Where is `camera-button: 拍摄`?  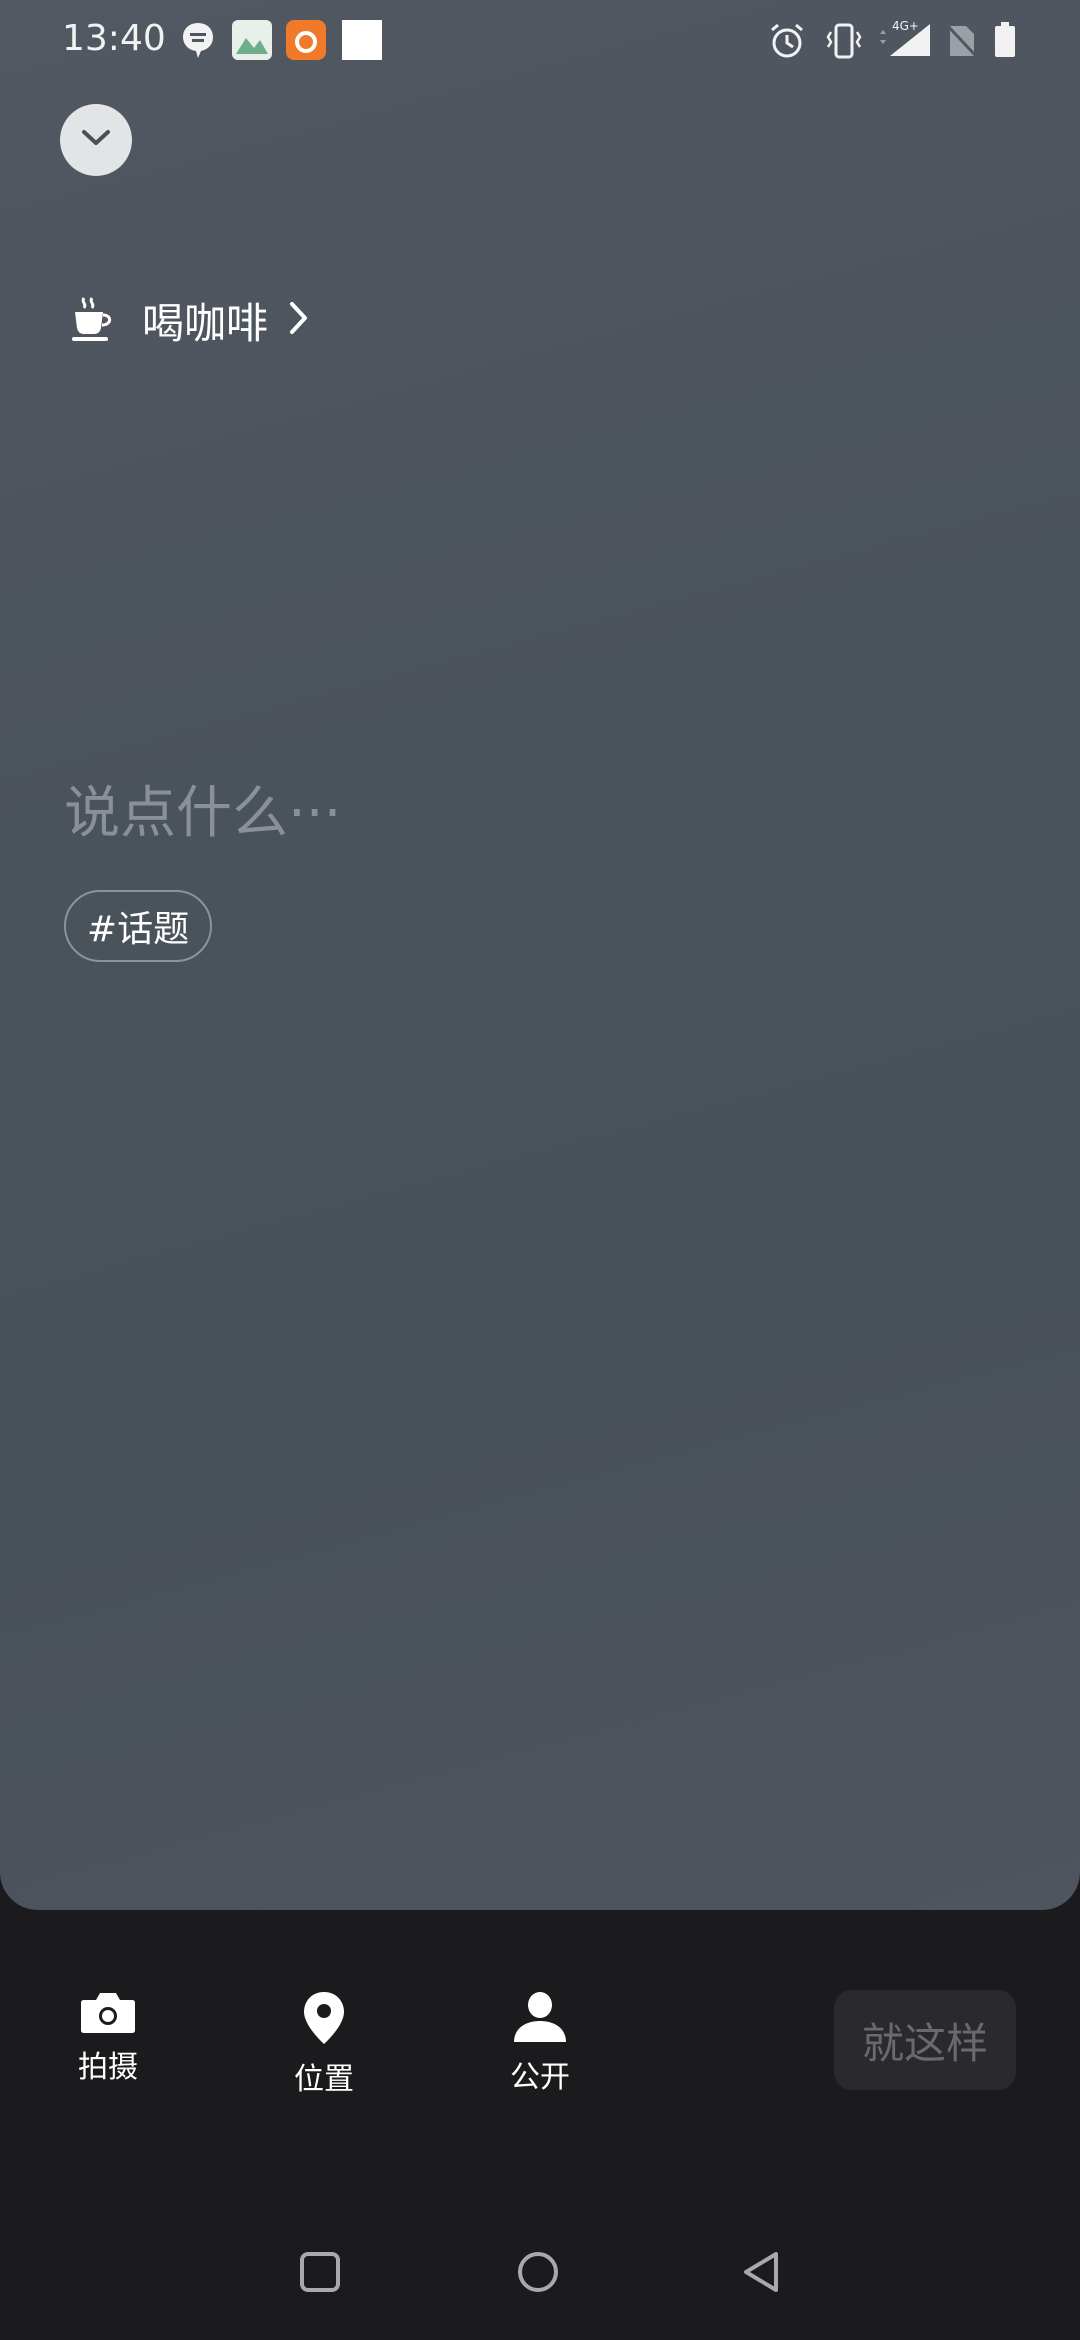 camera-button: 拍摄 is located at coordinates (108, 2038).